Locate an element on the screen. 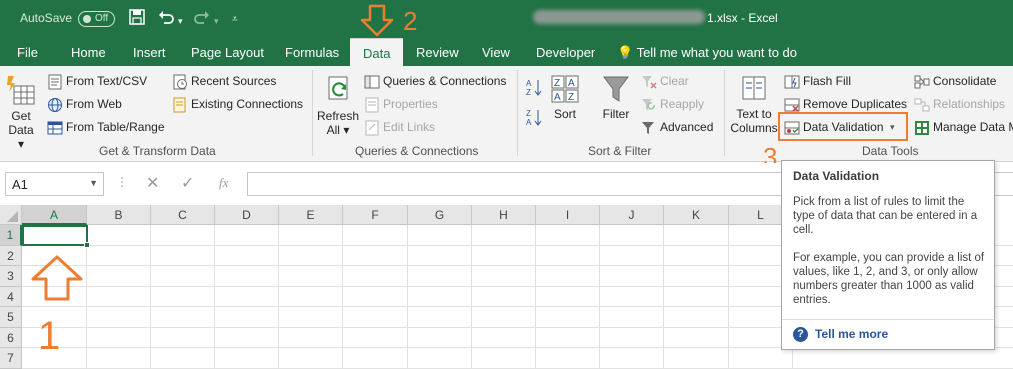 Image resolution: width=1013 pixels, height=369 pixels. row-header-5: 5 is located at coordinates (11, 317).